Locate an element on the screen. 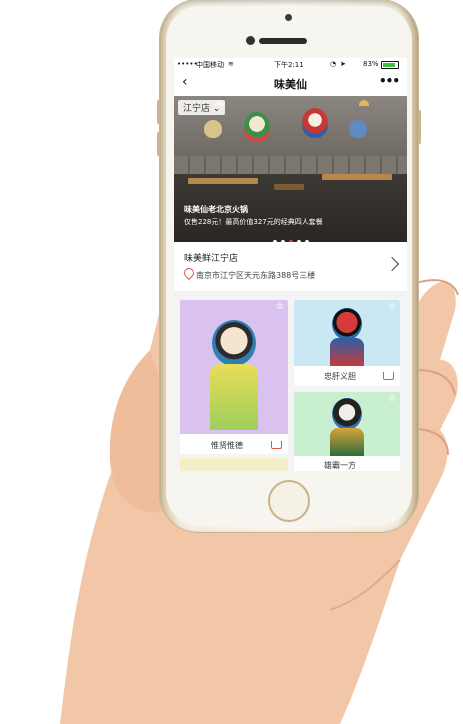 This screenshot has height=724, width=463. product-name: 忠肝义胆 is located at coordinates (340, 376).